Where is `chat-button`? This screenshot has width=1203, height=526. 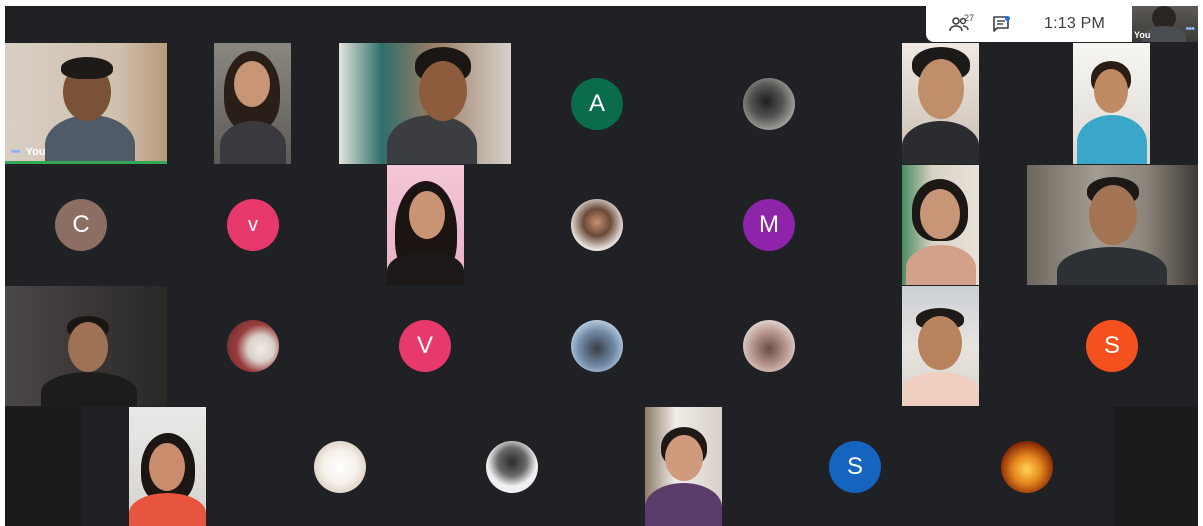
chat-button is located at coordinates (1001, 24).